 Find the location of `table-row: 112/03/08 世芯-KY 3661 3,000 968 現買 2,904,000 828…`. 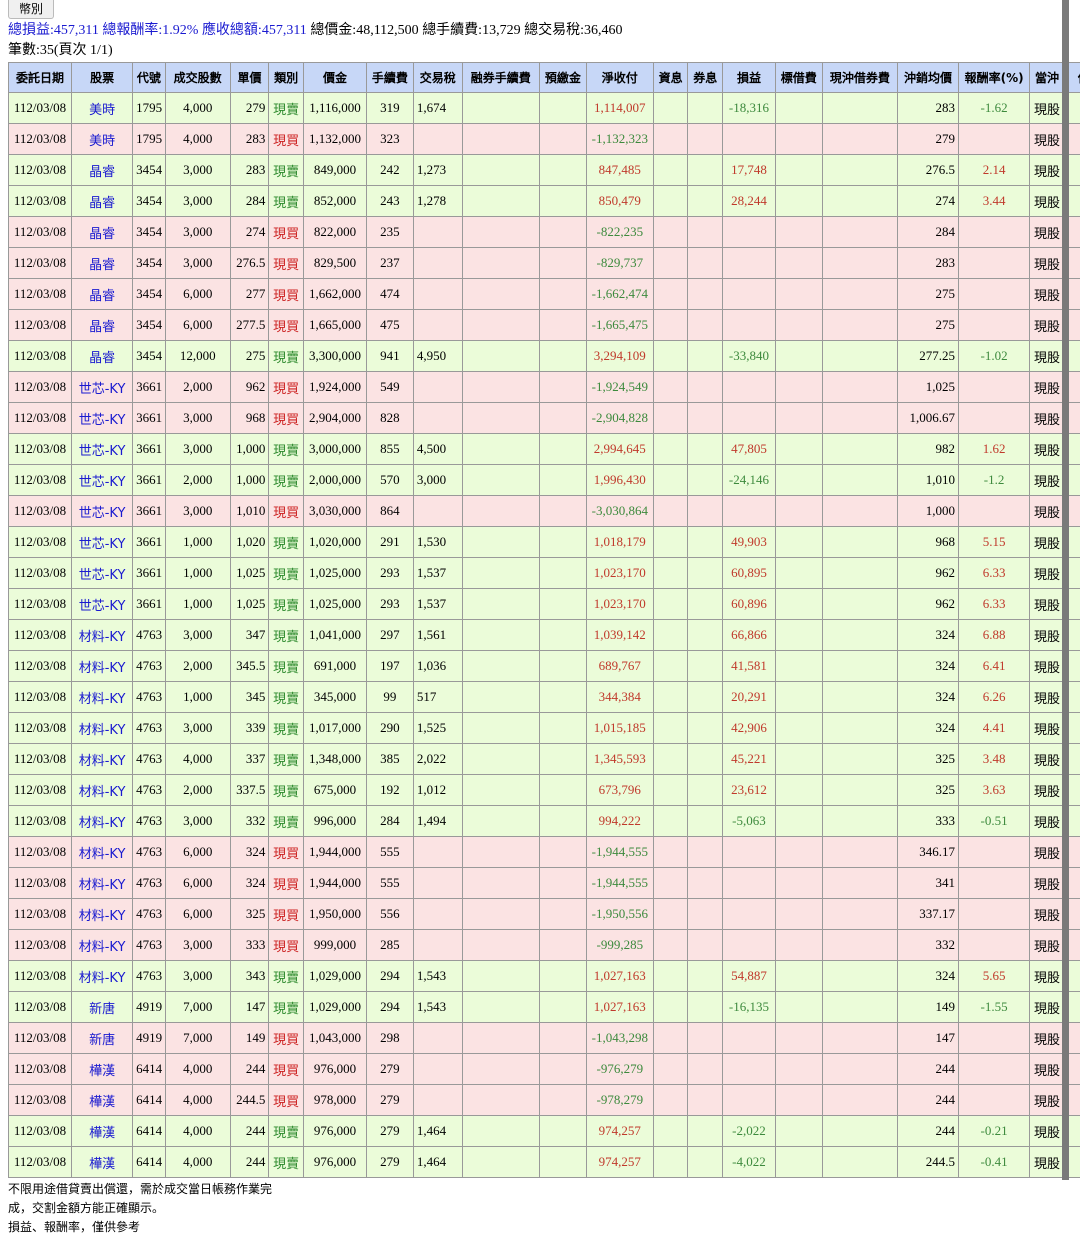

table-row: 112/03/08 世芯-KY 3661 3,000 968 現買 2,904,000 828… is located at coordinates (544, 418).